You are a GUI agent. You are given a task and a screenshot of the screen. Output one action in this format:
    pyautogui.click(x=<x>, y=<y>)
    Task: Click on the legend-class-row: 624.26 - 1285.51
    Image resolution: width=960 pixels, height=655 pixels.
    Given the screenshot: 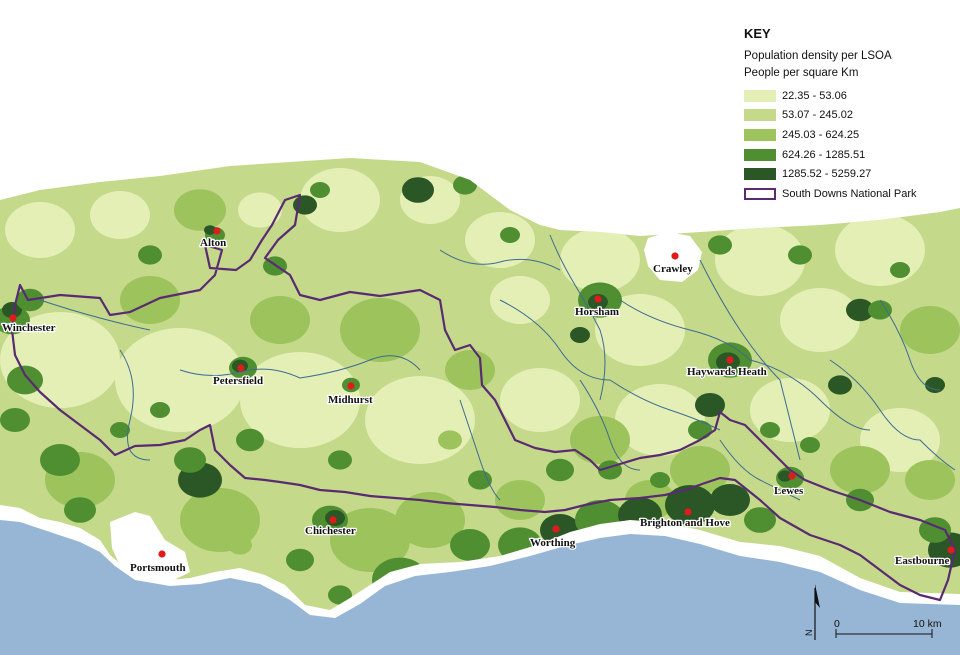 What is the action you would take?
    pyautogui.click(x=850, y=155)
    